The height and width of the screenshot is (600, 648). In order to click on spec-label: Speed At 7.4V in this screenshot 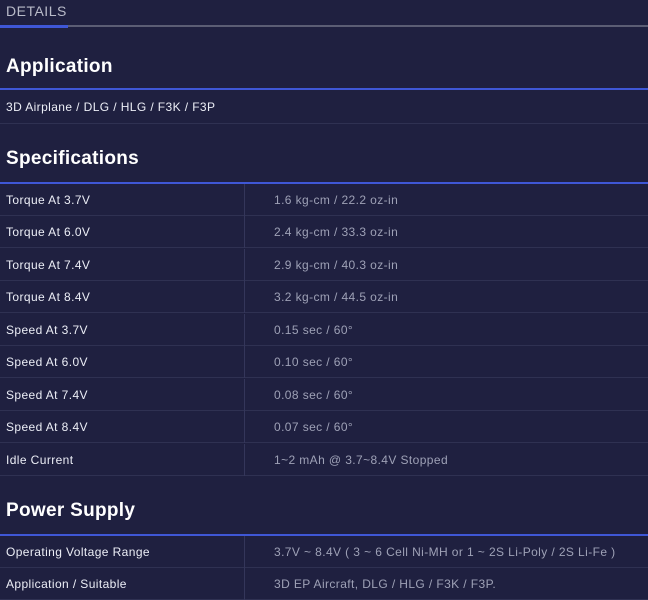, I will do `click(47, 395)`.